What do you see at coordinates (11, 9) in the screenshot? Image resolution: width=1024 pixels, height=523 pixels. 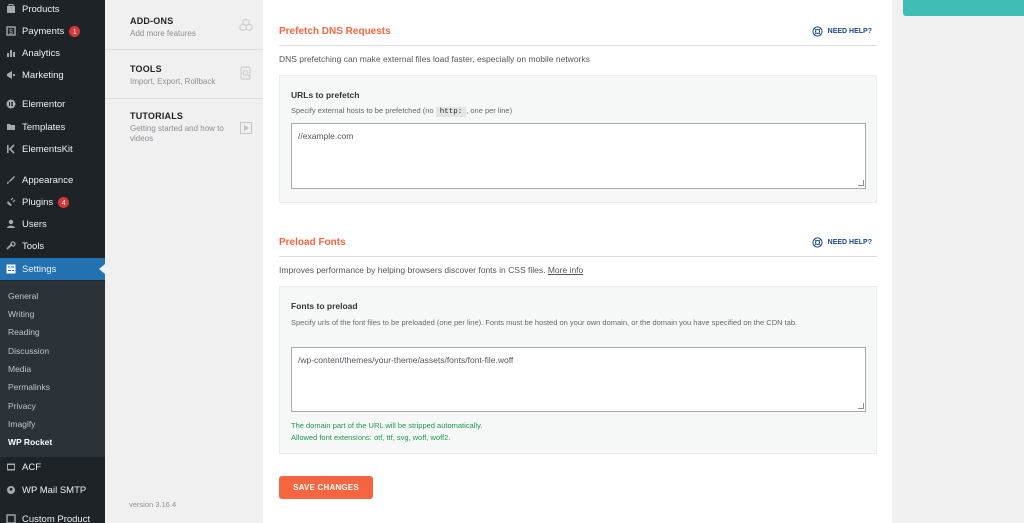 I see `products-icon` at bounding box center [11, 9].